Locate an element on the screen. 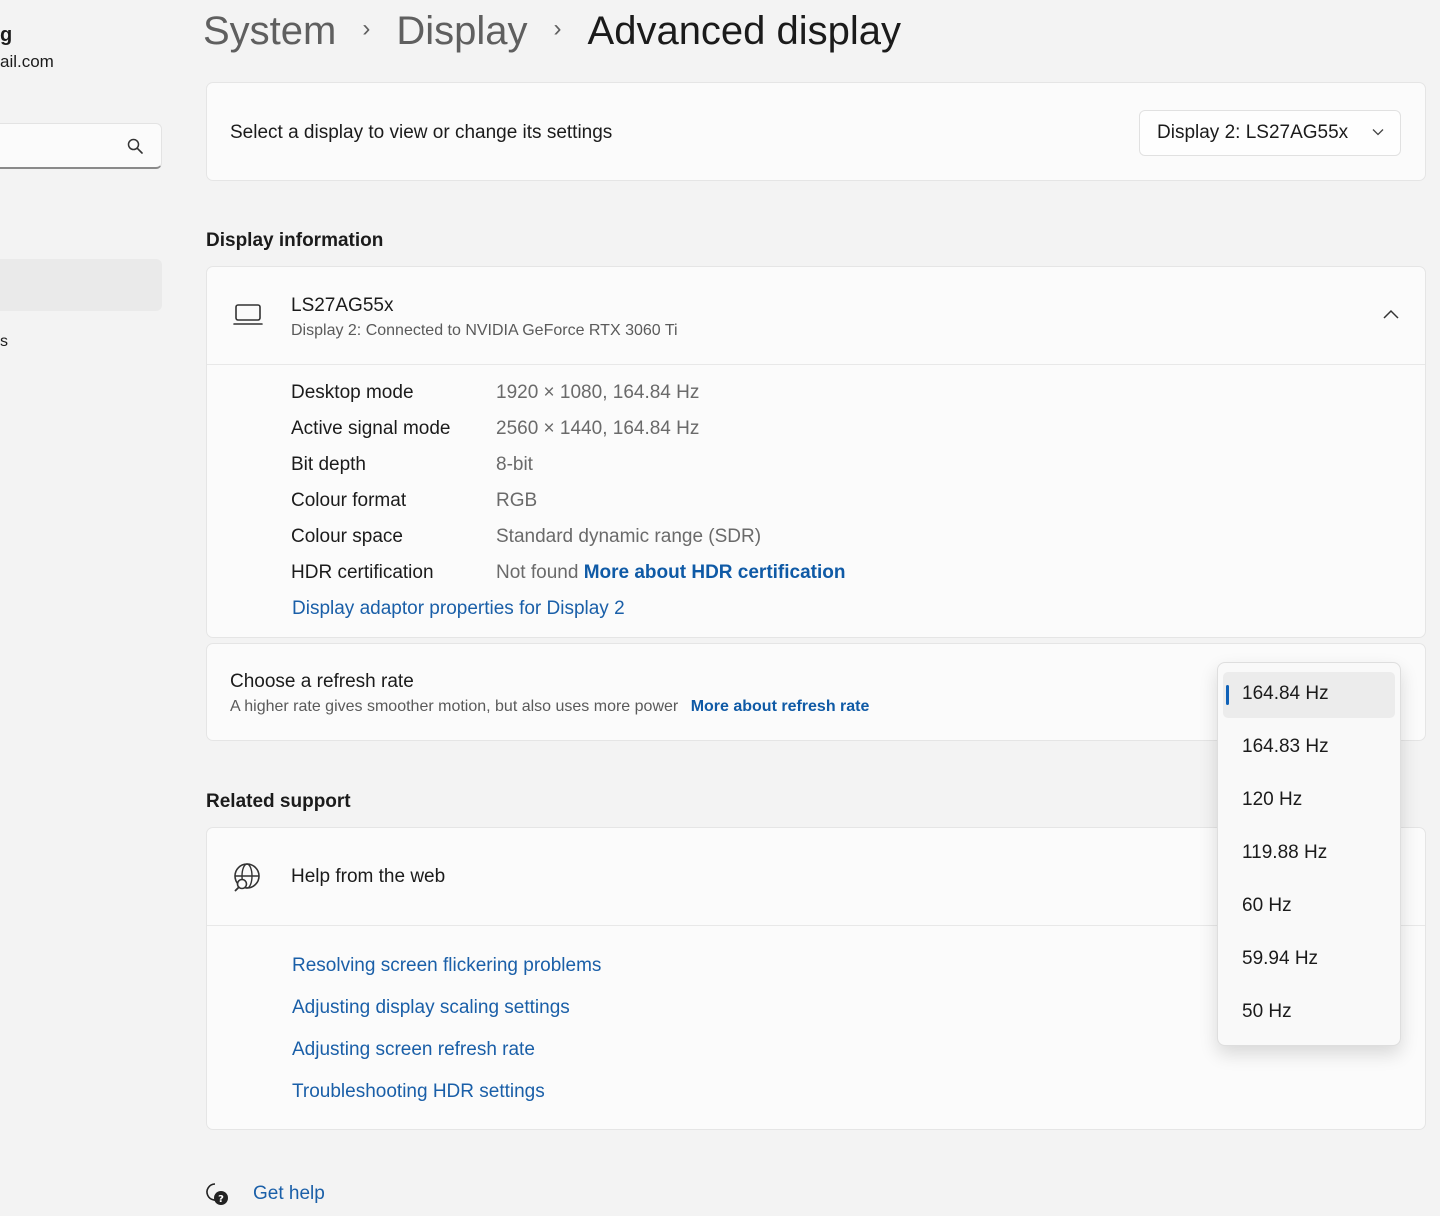  info-value: Standard dynamic range (SDR) is located at coordinates (629, 536).